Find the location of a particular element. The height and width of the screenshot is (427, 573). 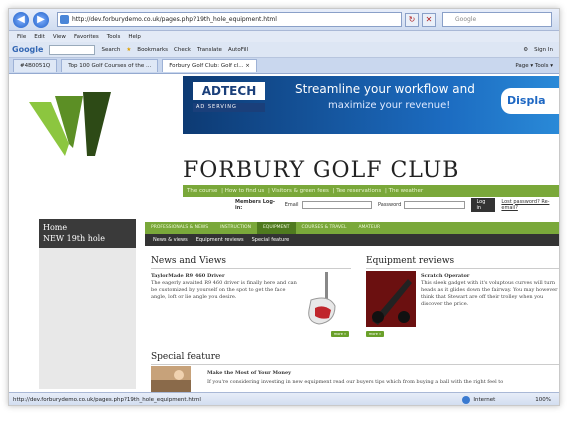

feature-heading: Special feature is located at coordinates (355, 358).